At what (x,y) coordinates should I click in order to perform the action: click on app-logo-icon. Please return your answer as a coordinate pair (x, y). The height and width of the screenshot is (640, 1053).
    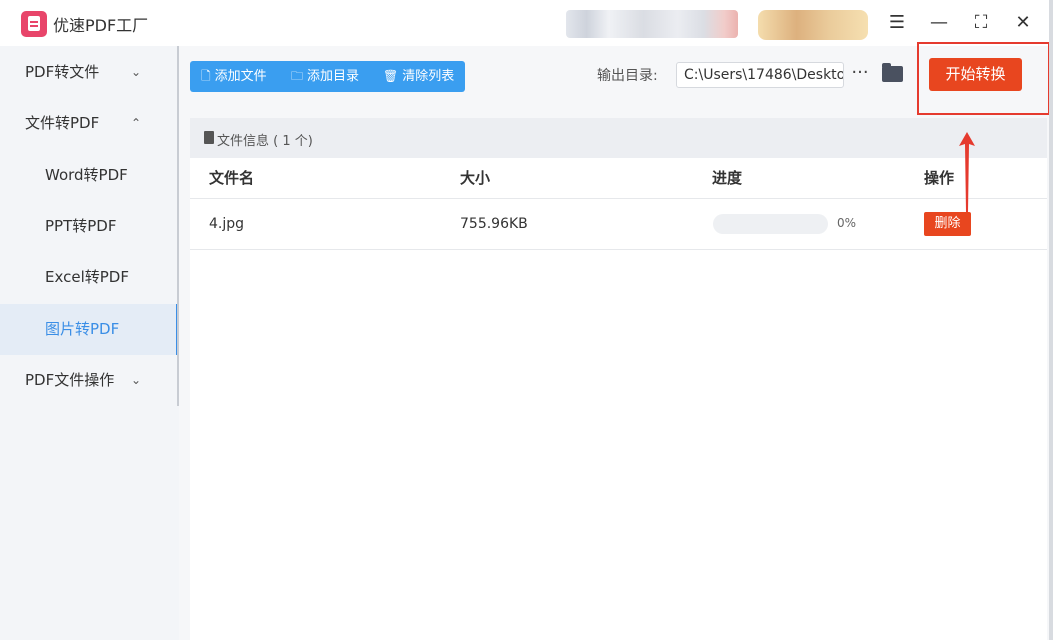
    Looking at the image, I should click on (34, 24).